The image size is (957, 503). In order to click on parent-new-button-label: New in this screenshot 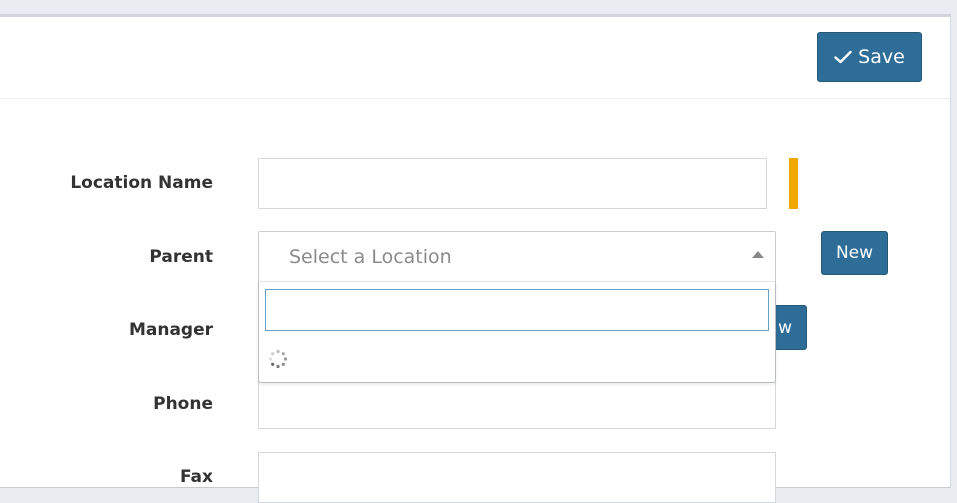, I will do `click(854, 253)`.